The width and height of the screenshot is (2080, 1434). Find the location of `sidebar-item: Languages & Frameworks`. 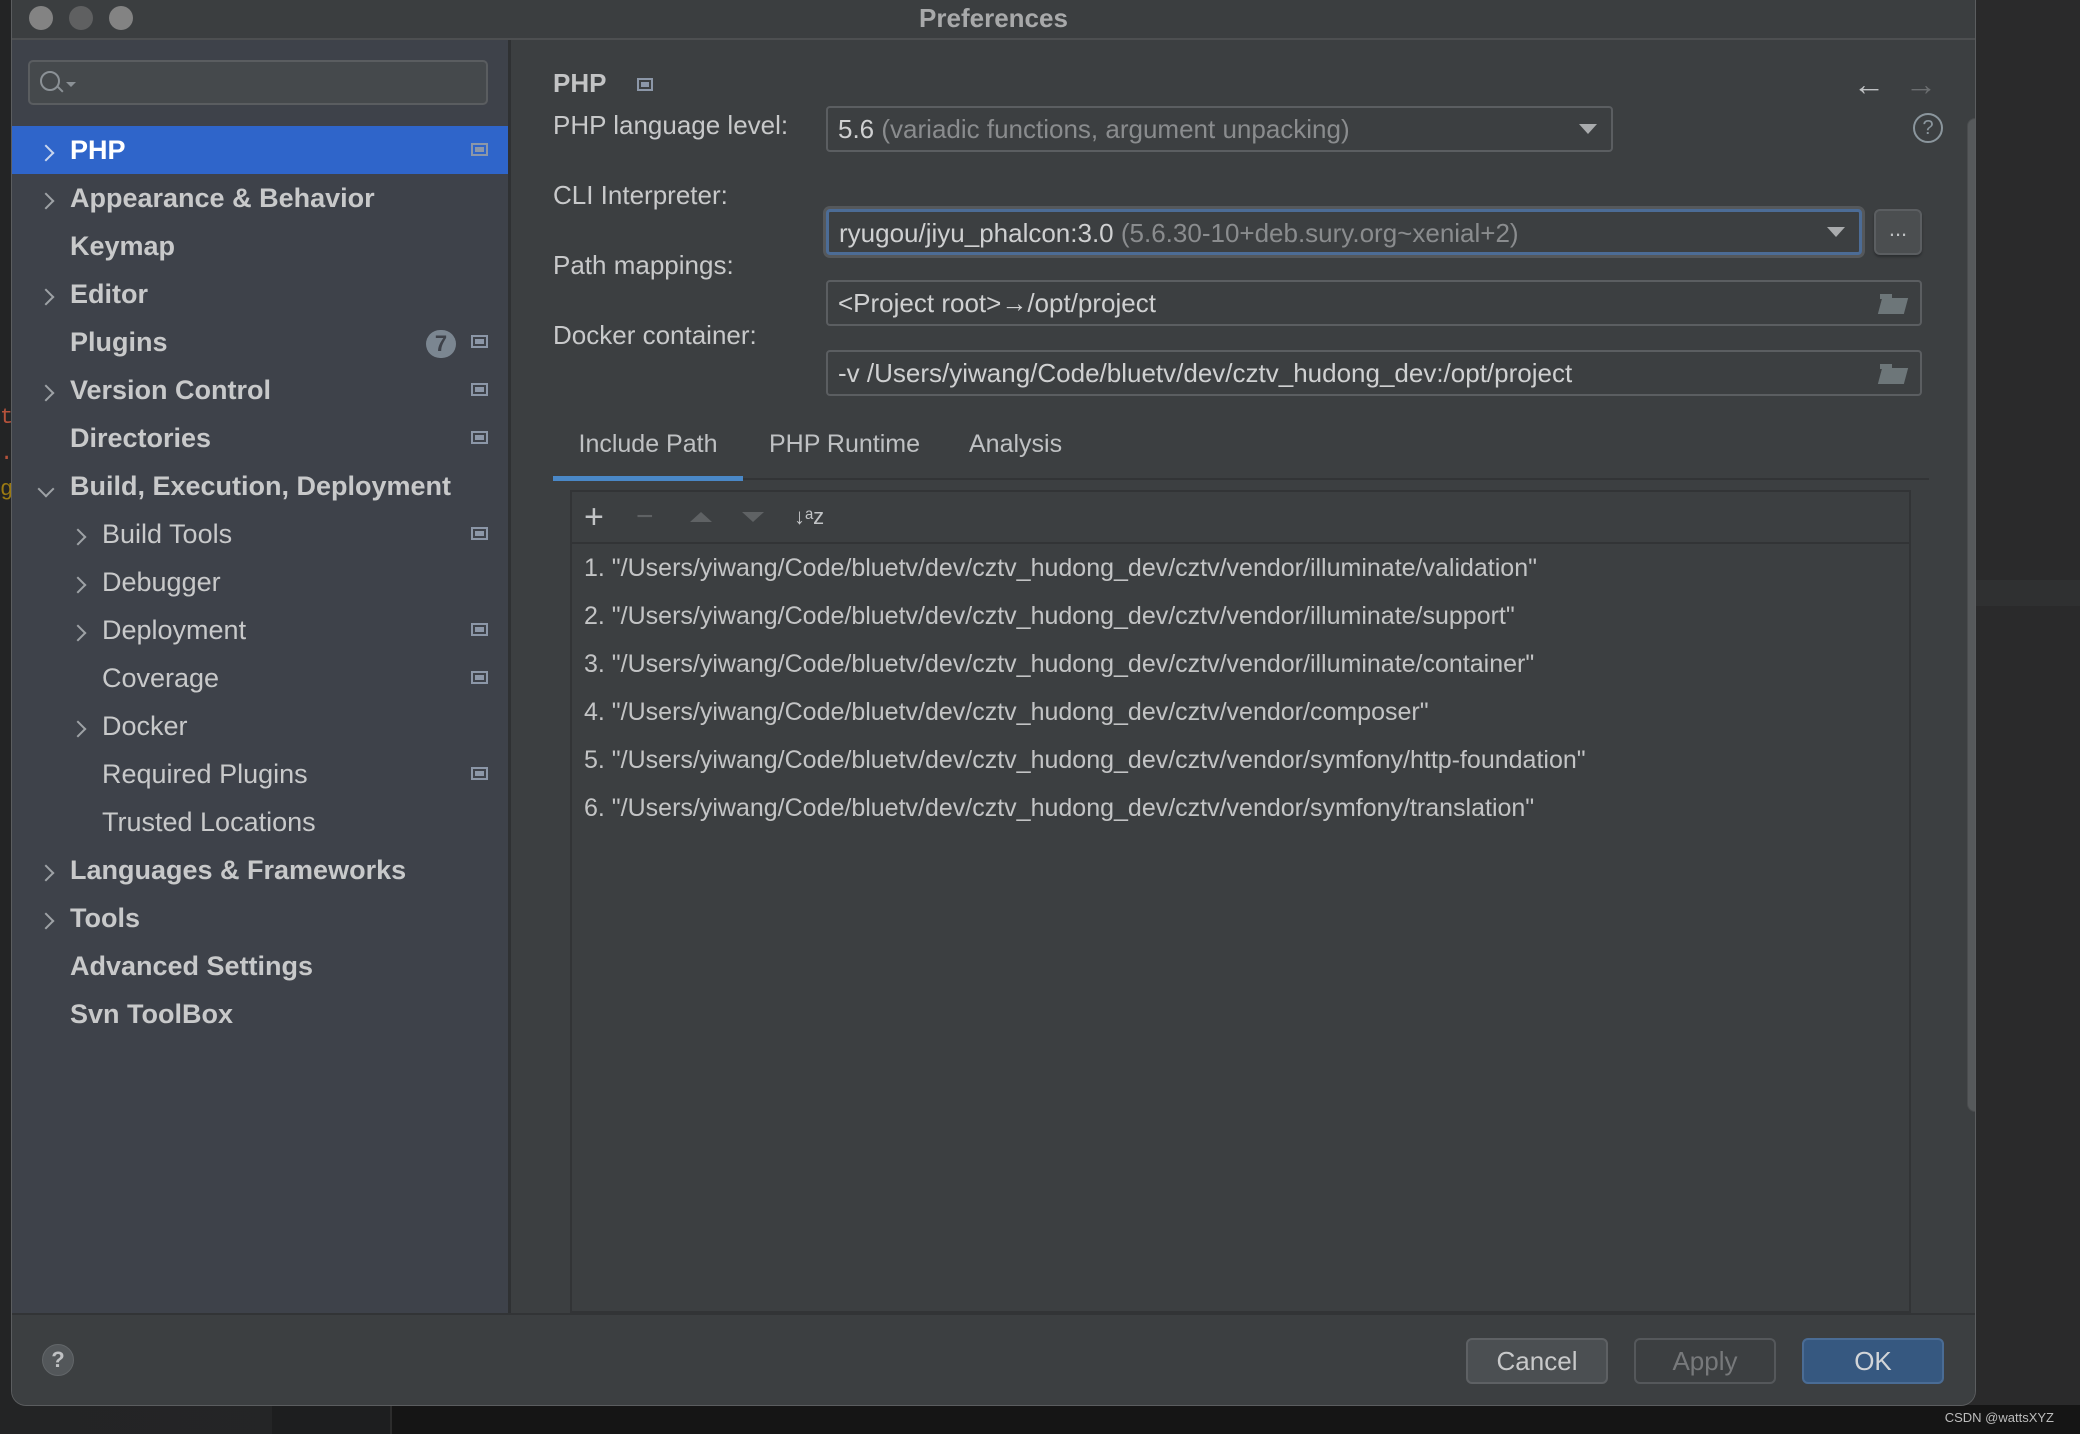

sidebar-item: Languages & Frameworks is located at coordinates (260, 870).